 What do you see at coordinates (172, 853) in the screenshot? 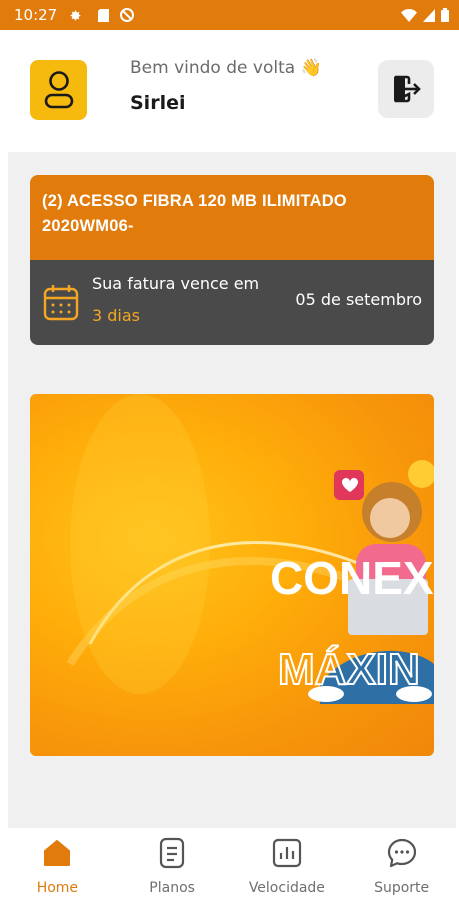
I see `document-icon` at bounding box center [172, 853].